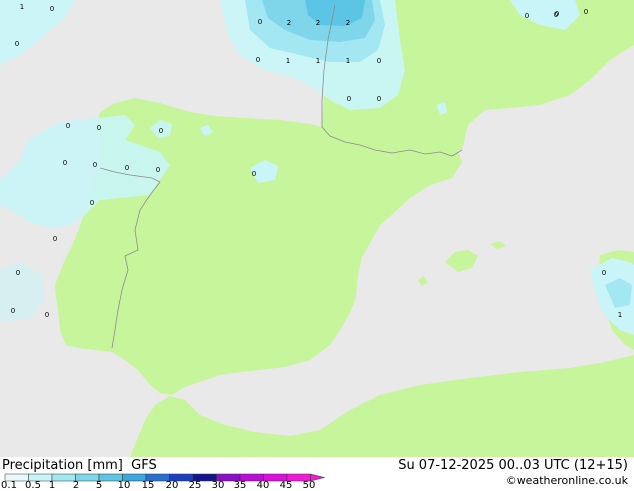 The image size is (634, 491). Describe the element at coordinates (99, 128) in the screenshot. I see `point-value-p19: 0` at that location.